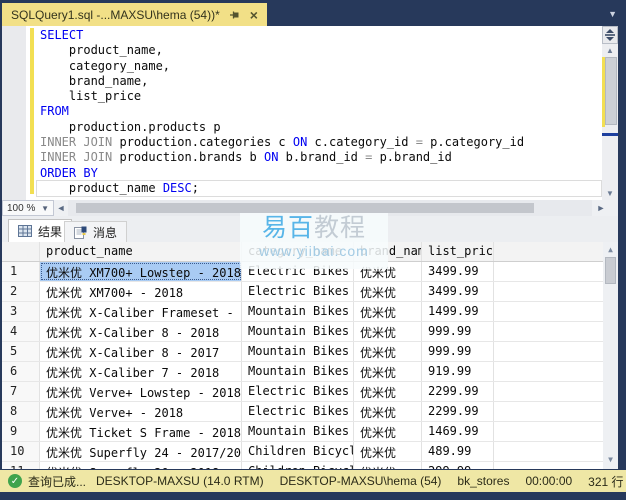 Image resolution: width=626 pixels, height=500 pixels. I want to click on row-number-cell: 10, so click(21, 451).